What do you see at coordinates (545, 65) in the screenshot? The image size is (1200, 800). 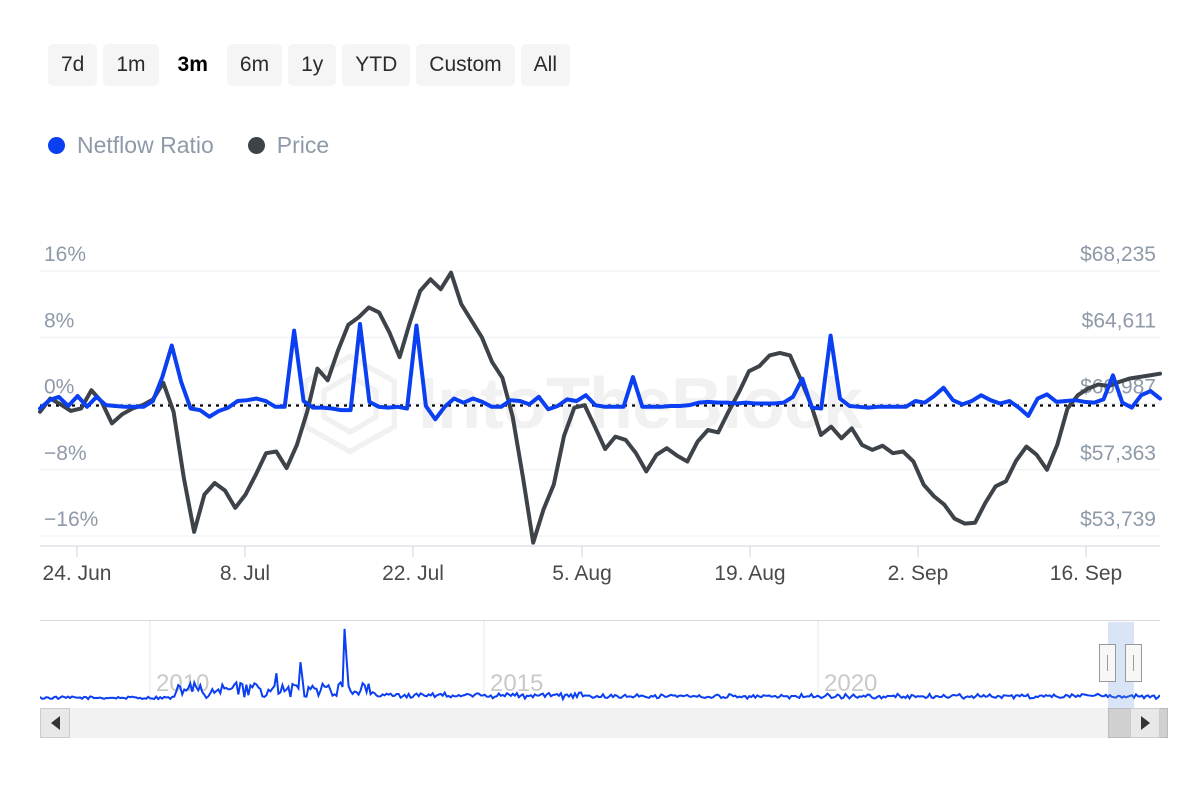 I see `range-button-all: All` at bounding box center [545, 65].